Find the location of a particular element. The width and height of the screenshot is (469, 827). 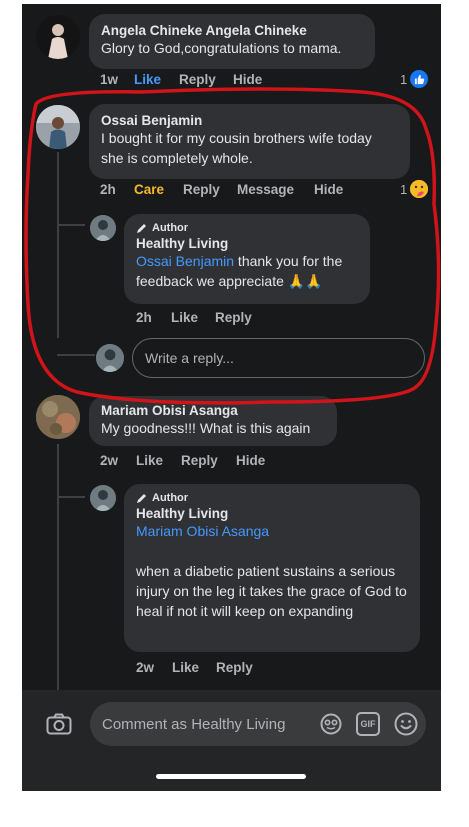

comment-input-placeholder: Comment as Healthy Living is located at coordinates (194, 724).